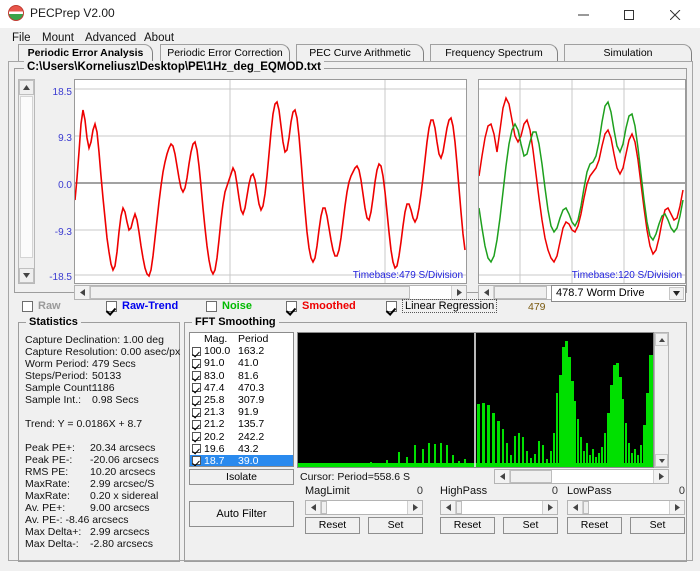 The height and width of the screenshot is (571, 700). Describe the element at coordinates (214, 375) in the screenshot. I see `fft-item-mag: 83.0` at that location.